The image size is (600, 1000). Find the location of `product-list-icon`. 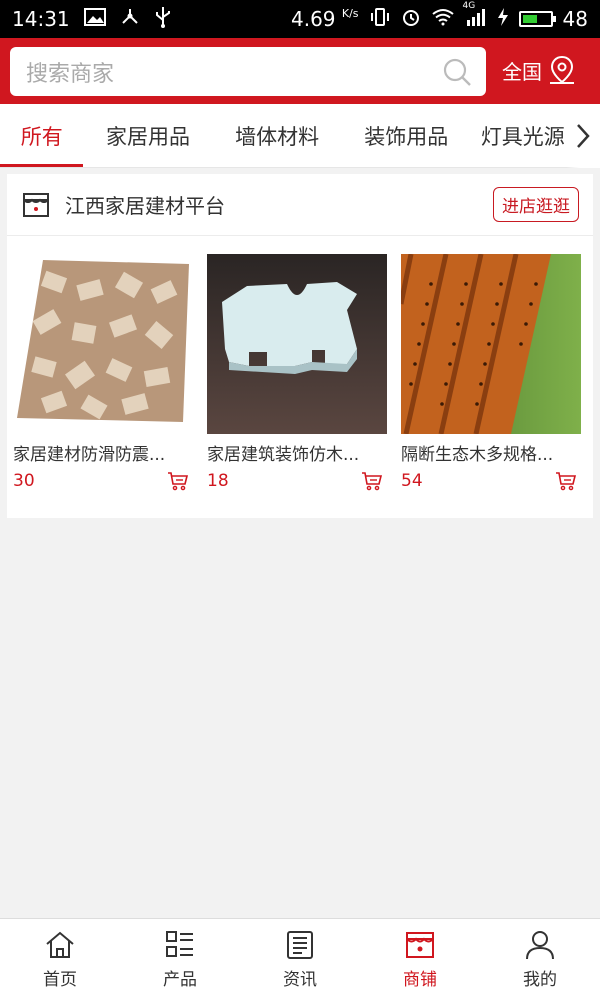

product-list-icon is located at coordinates (179, 944).